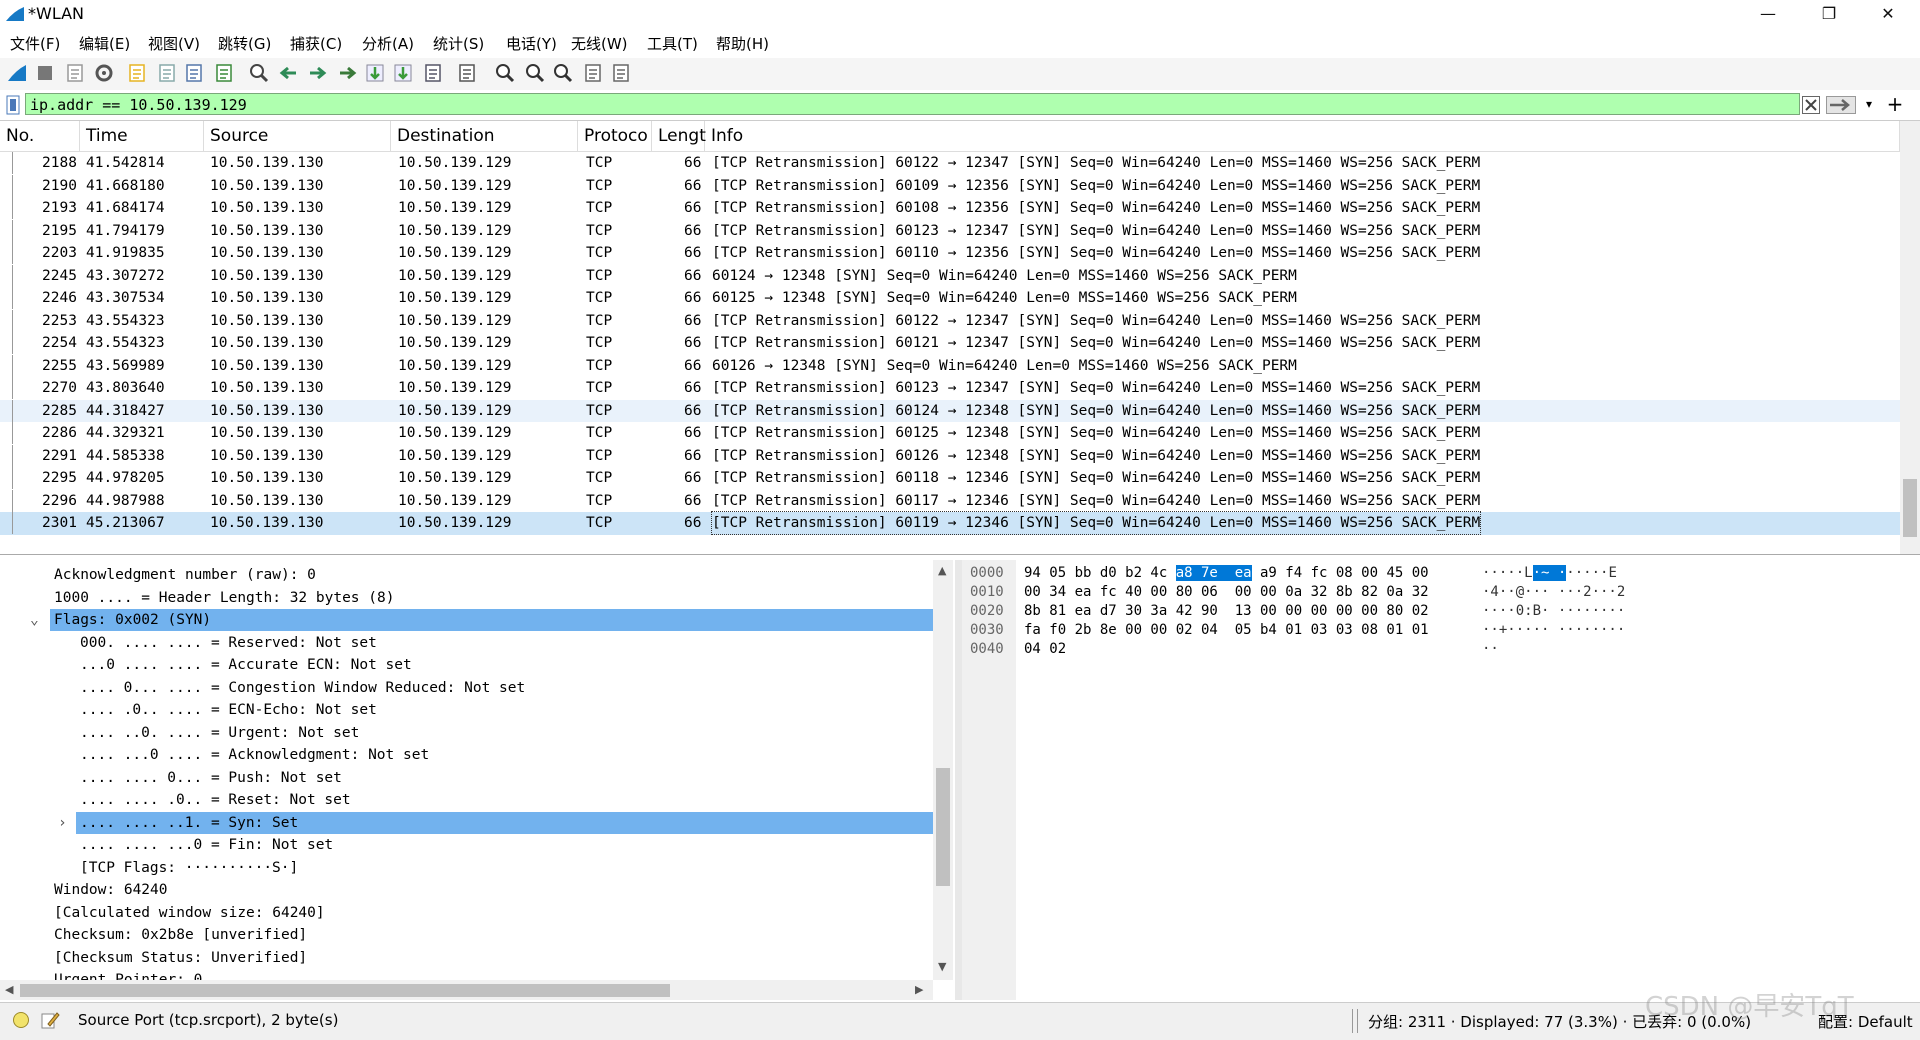 The image size is (1920, 1040). Describe the element at coordinates (194, 73) in the screenshot. I see `close-file-icon` at that location.